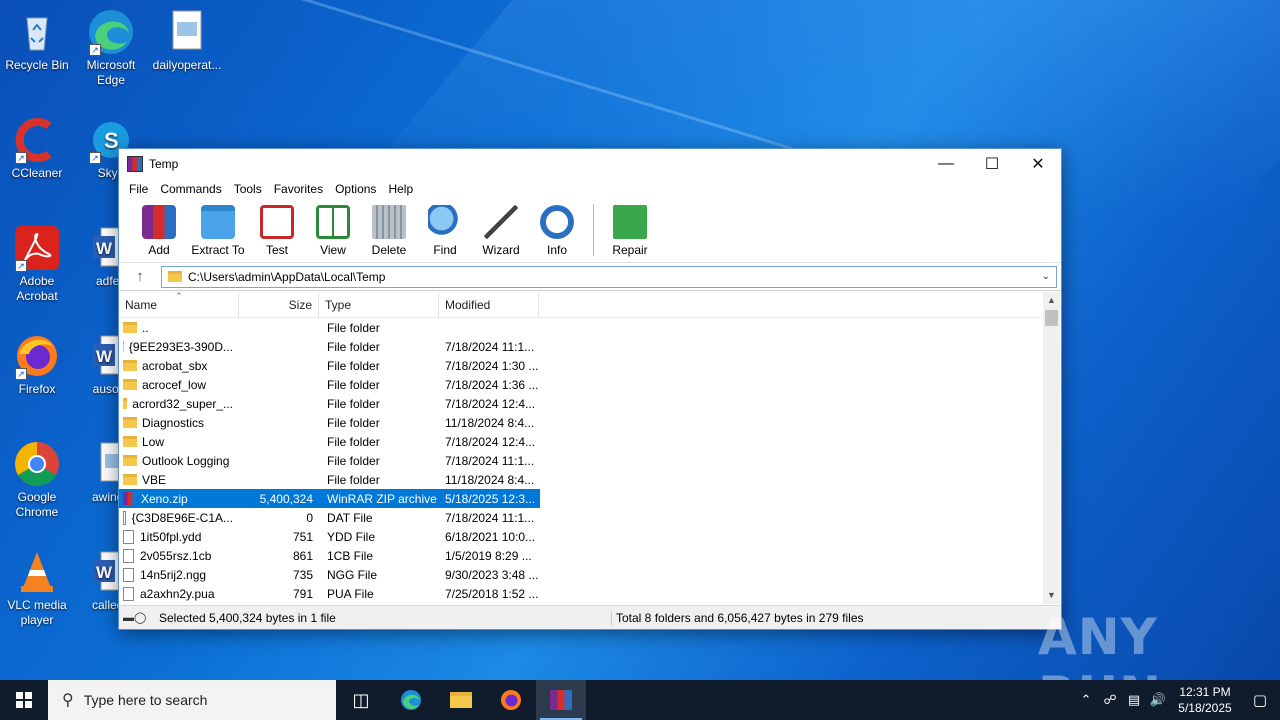  I want to click on file-type-cell: PUA File, so click(350, 593).